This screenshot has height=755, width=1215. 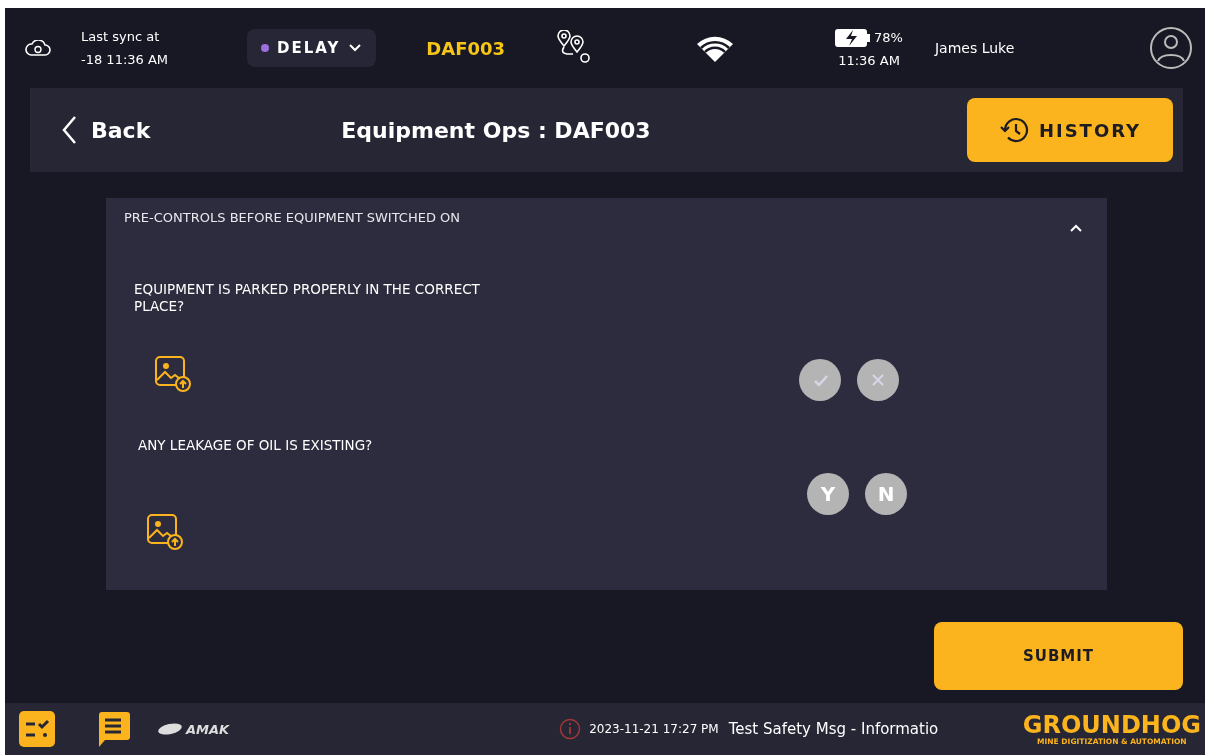 I want to click on brand-logo: GROUNDHOG, so click(x=1111, y=724).